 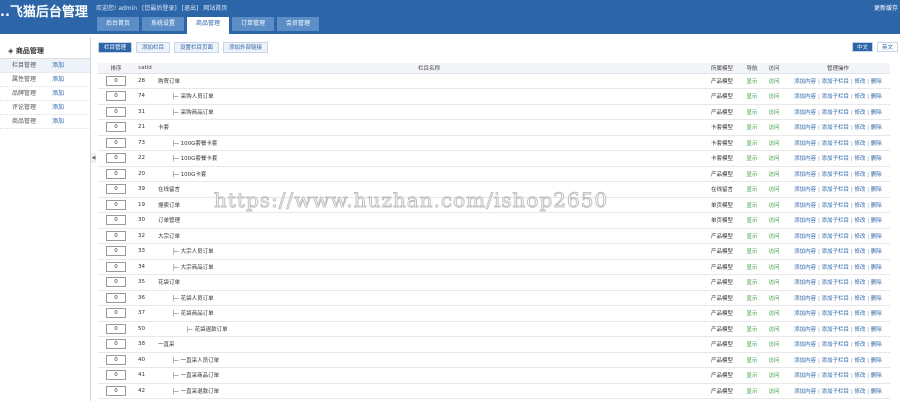 I want to click on lang-english-button: 英文, so click(x=887, y=47).